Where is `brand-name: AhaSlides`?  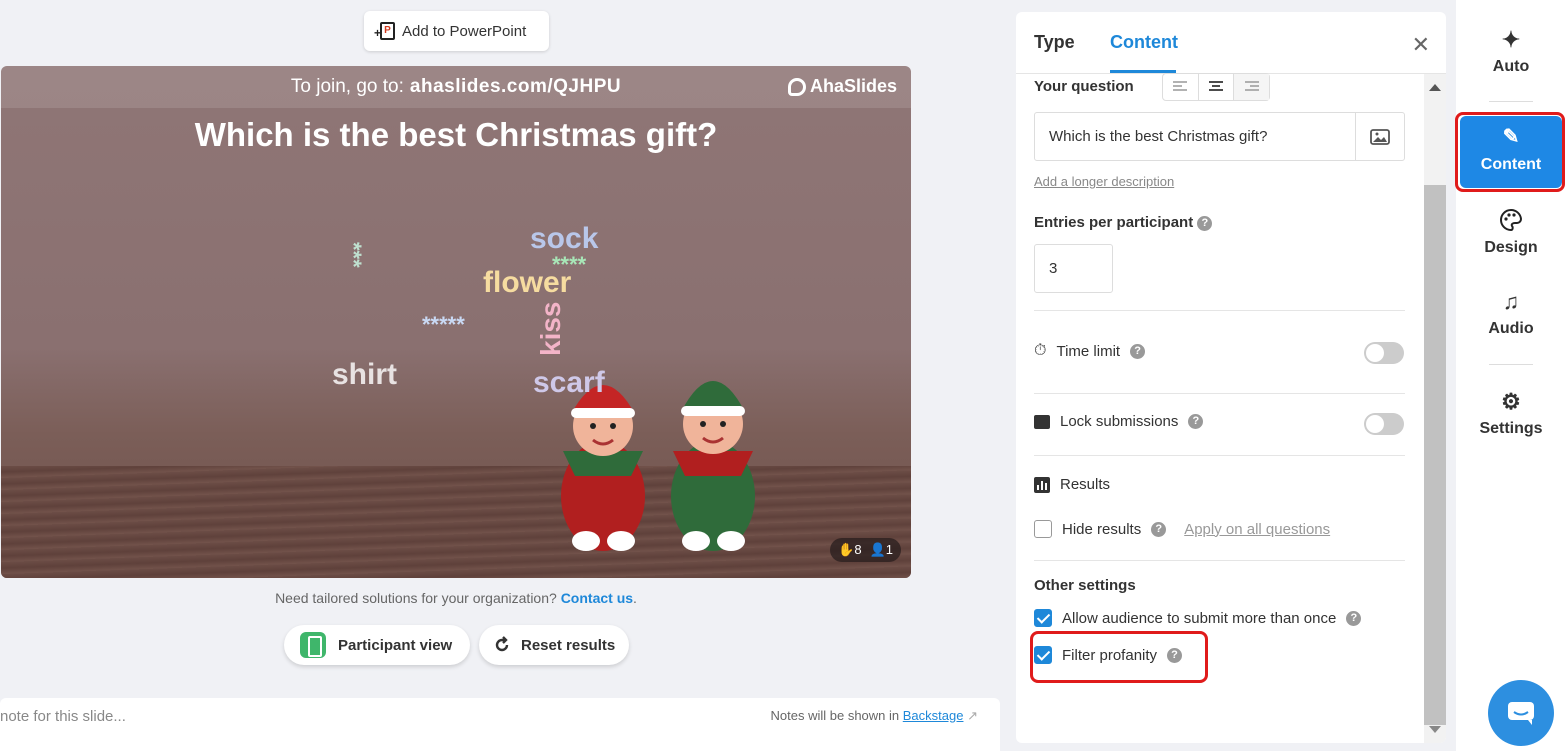 brand-name: AhaSlides is located at coordinates (853, 86).